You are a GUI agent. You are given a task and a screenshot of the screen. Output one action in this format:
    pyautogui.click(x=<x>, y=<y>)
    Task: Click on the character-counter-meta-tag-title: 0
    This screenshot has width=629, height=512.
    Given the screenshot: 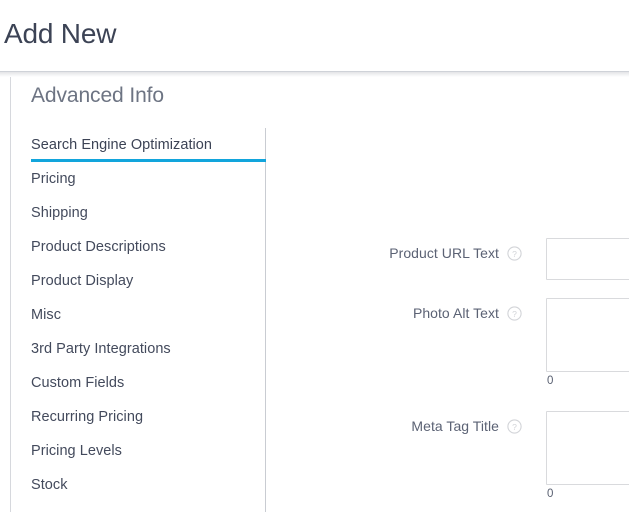 What is the action you would take?
    pyautogui.click(x=550, y=494)
    